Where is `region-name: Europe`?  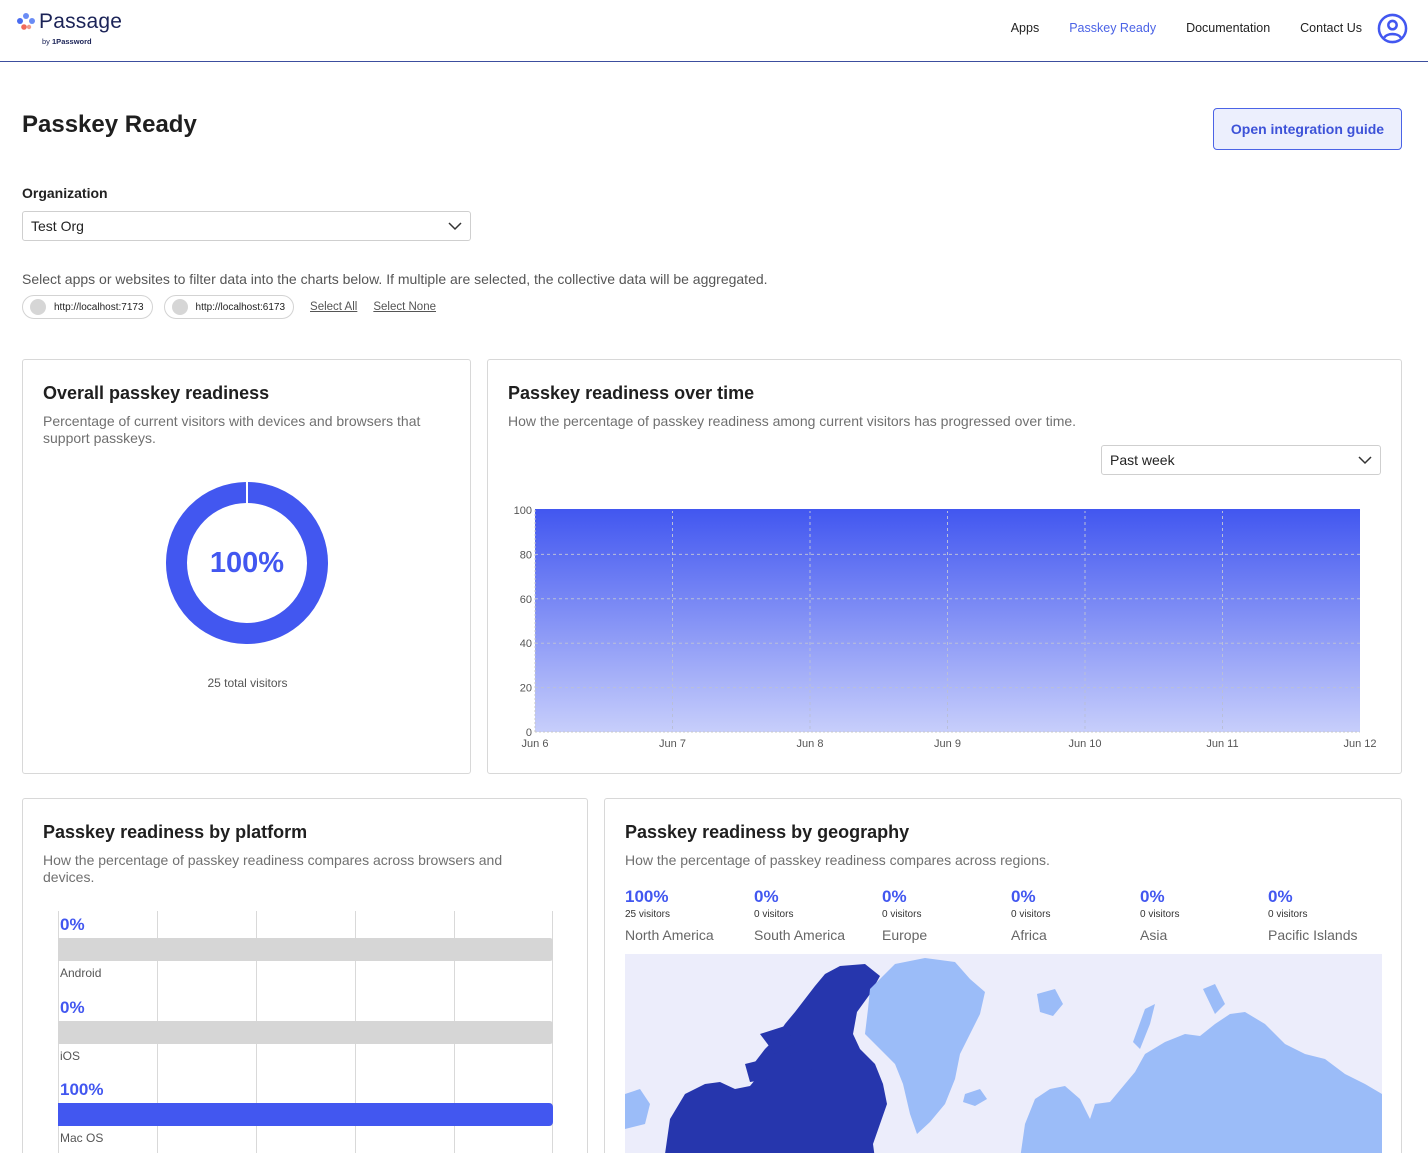 region-name: Europe is located at coordinates (905, 935).